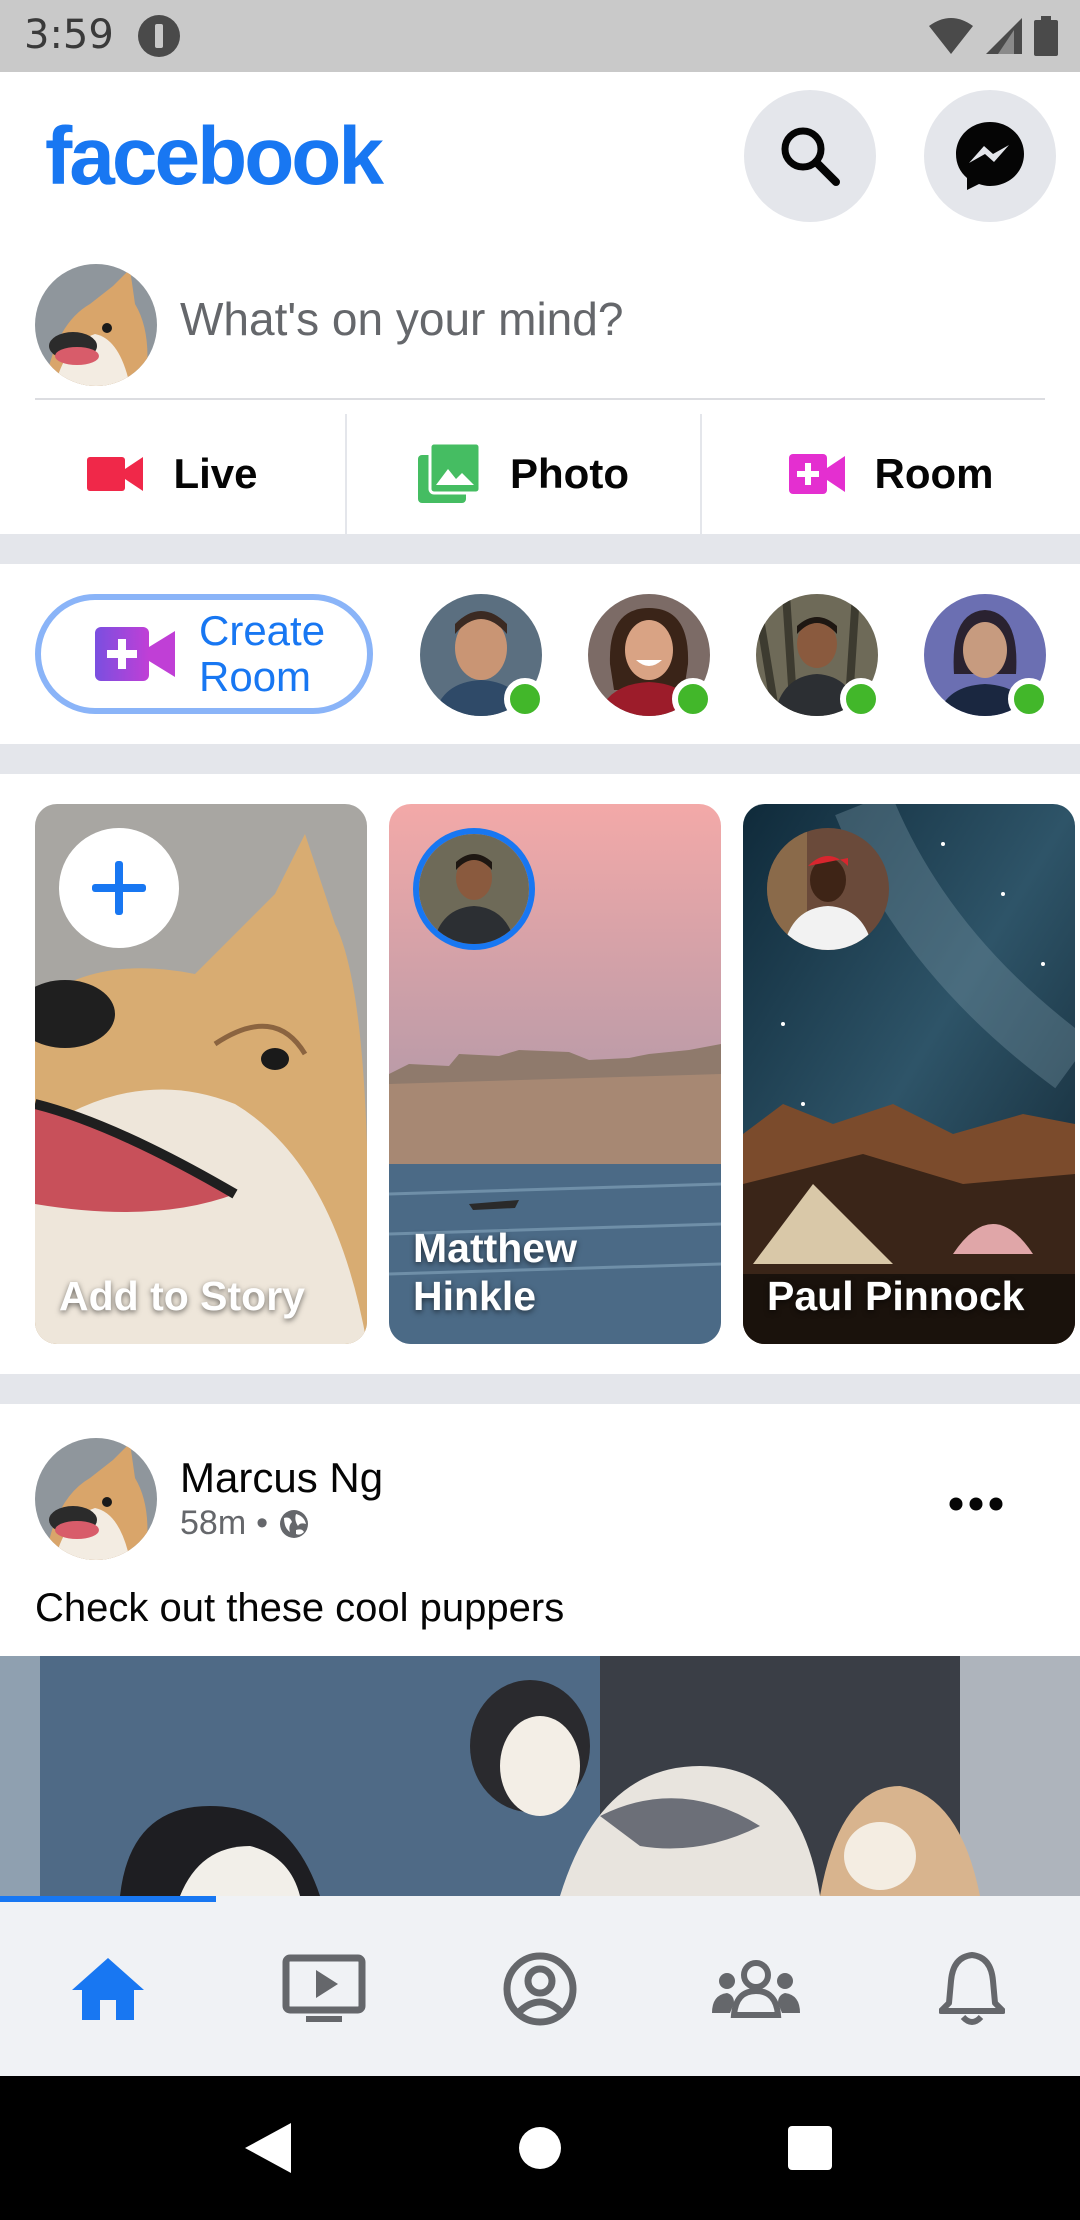 The height and width of the screenshot is (2220, 1080). What do you see at coordinates (569, 473) in the screenshot?
I see `photo-label: Photo` at bounding box center [569, 473].